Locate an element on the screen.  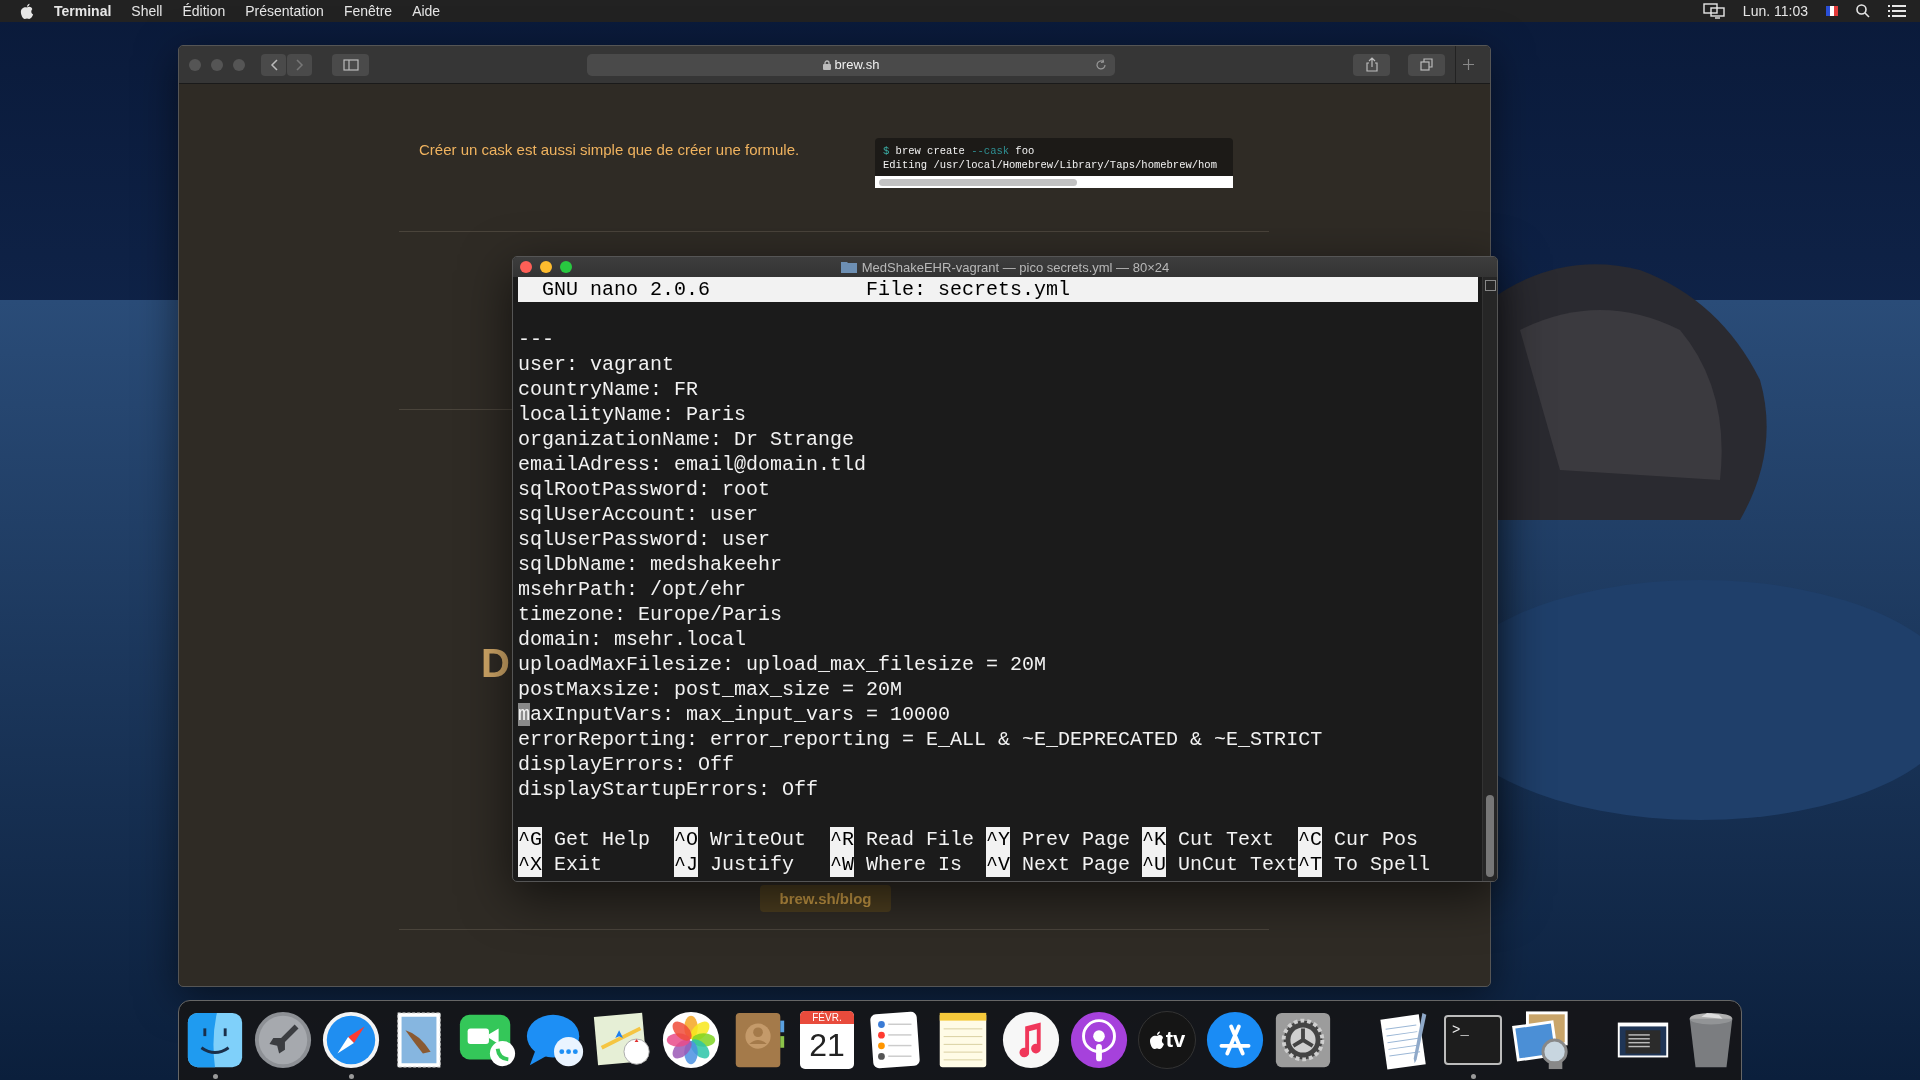
menu-item: Édition is located at coordinates (204, 11).